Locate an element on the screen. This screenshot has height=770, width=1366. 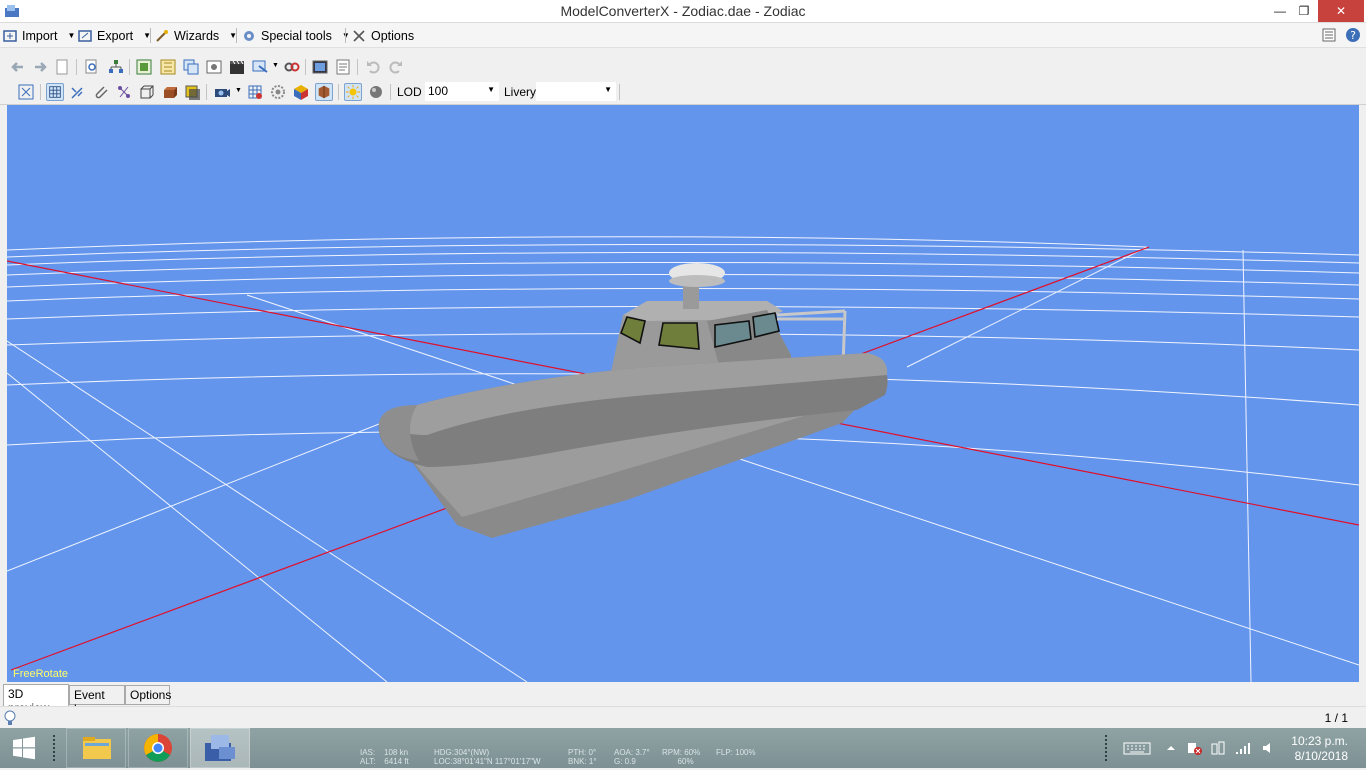
gear-icon is located at coordinates (249, 35).